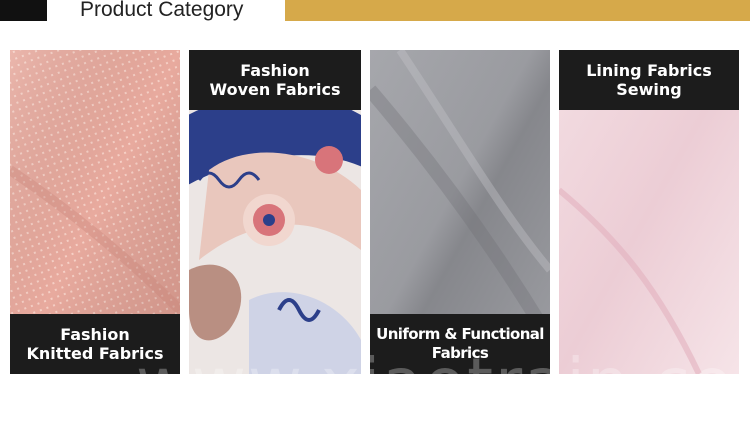 Image resolution: width=750 pixels, height=421 pixels. I want to click on category-label-line2: Fabrics, so click(460, 353).